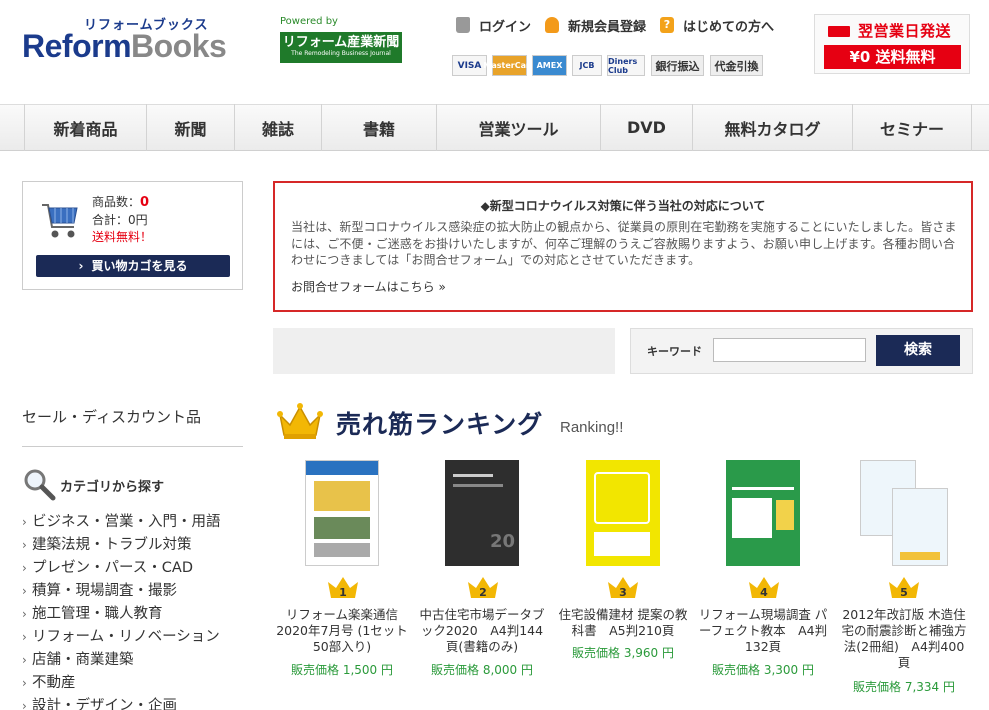 The width and height of the screenshot is (989, 710). Describe the element at coordinates (505, 27) in the screenshot. I see `login-label: ログイン` at that location.